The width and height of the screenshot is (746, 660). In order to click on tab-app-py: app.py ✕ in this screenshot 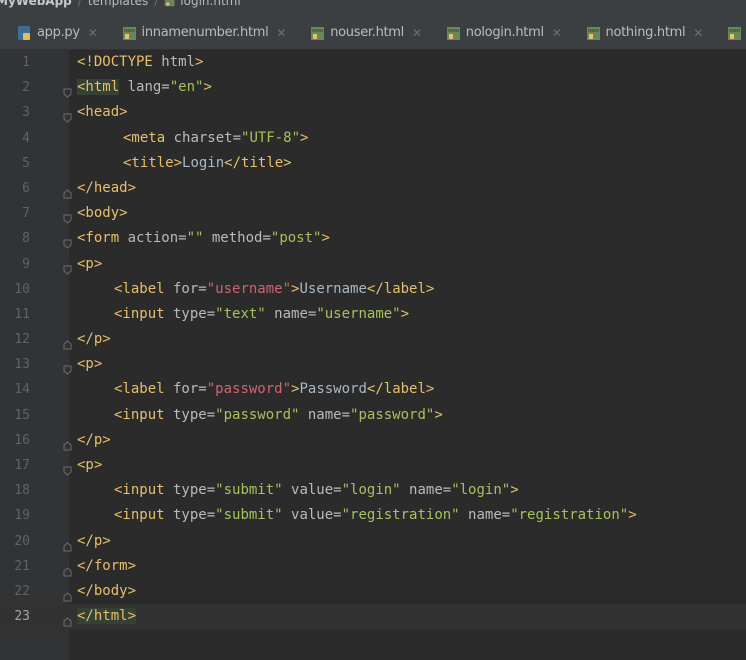, I will do `click(52, 32)`.